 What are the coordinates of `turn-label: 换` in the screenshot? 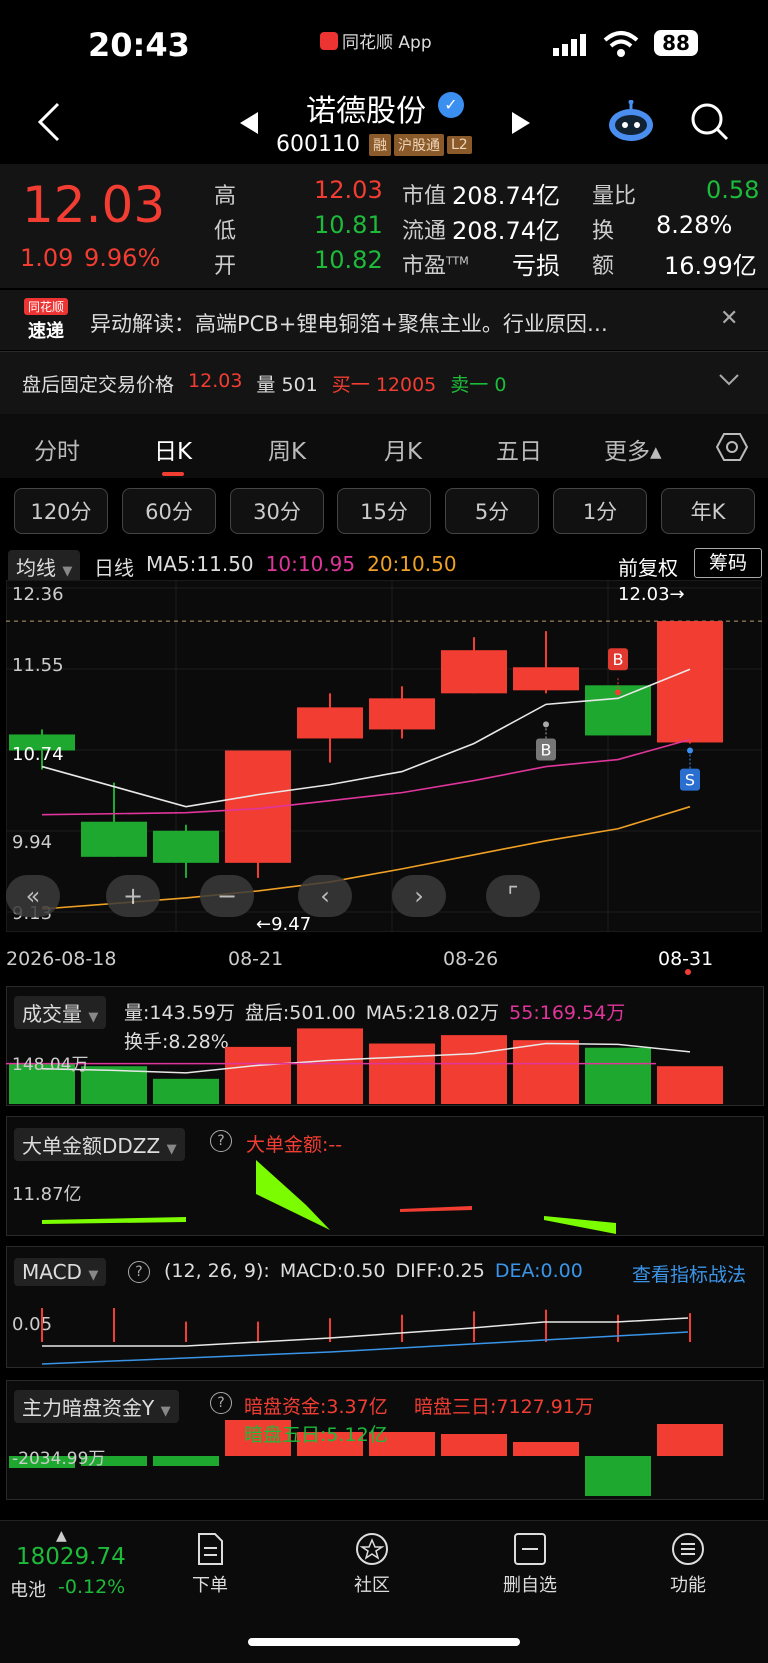 It's located at (603, 231).